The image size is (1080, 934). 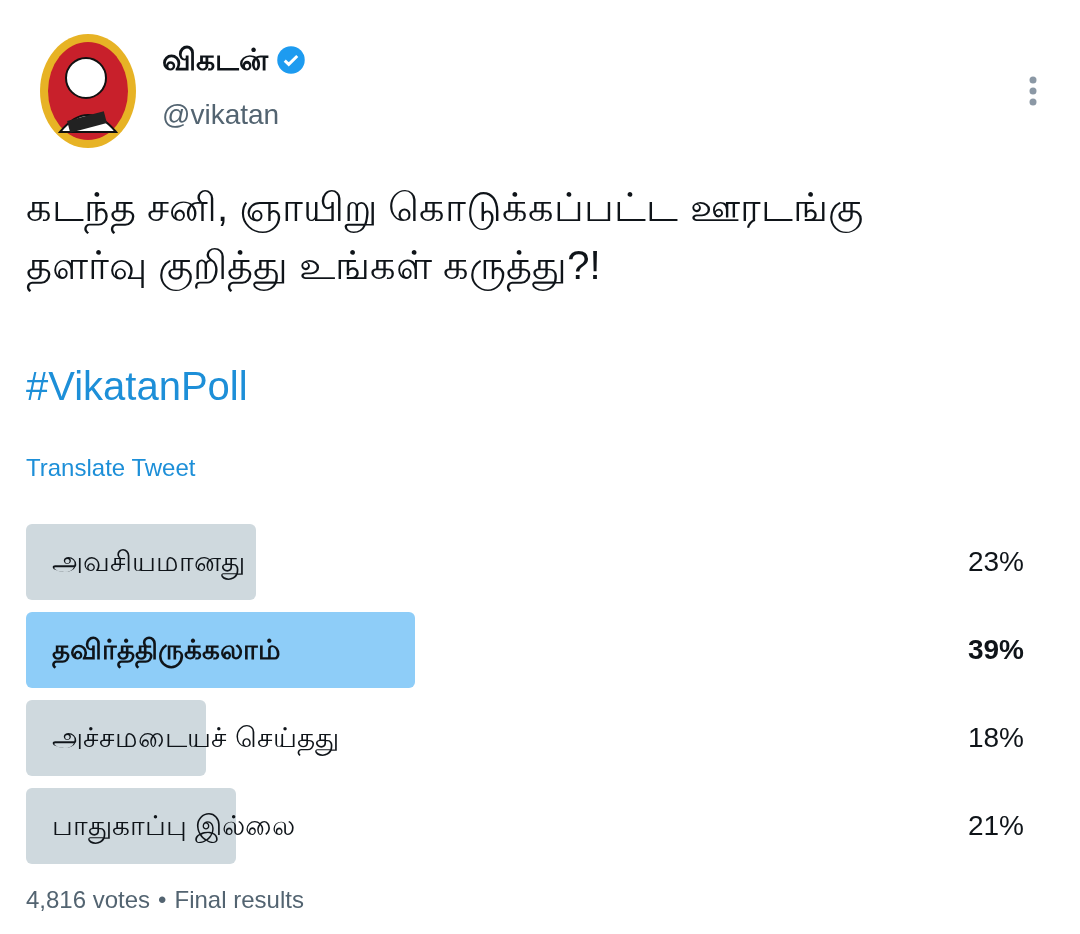 What do you see at coordinates (1033, 91) in the screenshot?
I see `more-options-icon` at bounding box center [1033, 91].